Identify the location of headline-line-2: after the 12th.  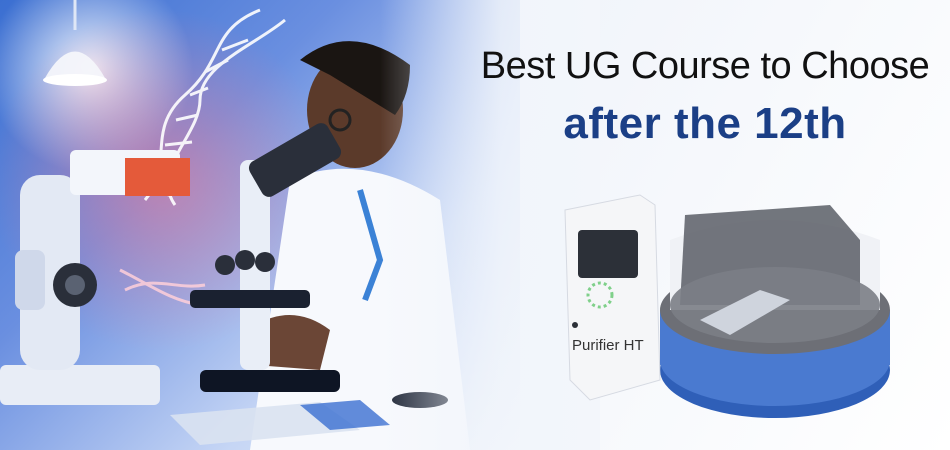
(705, 123).